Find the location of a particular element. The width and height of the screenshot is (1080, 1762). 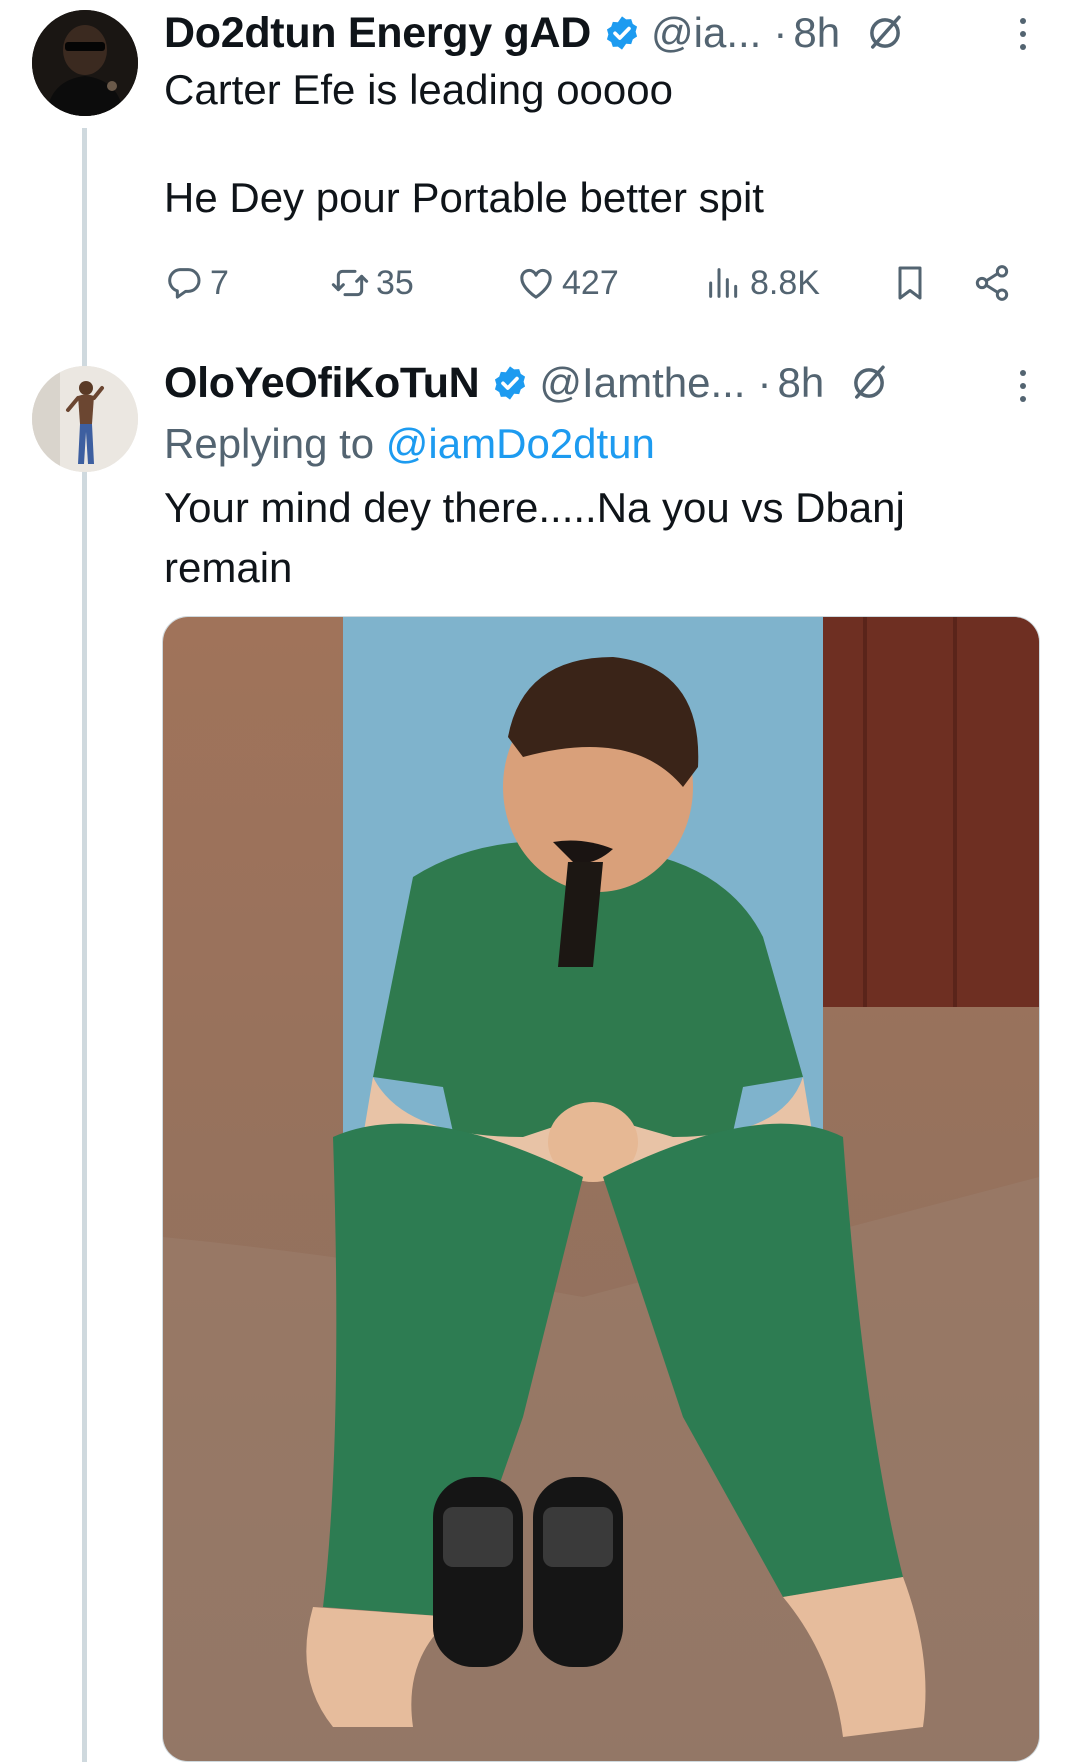

views-button: 8.8K is located at coordinates (762, 283).